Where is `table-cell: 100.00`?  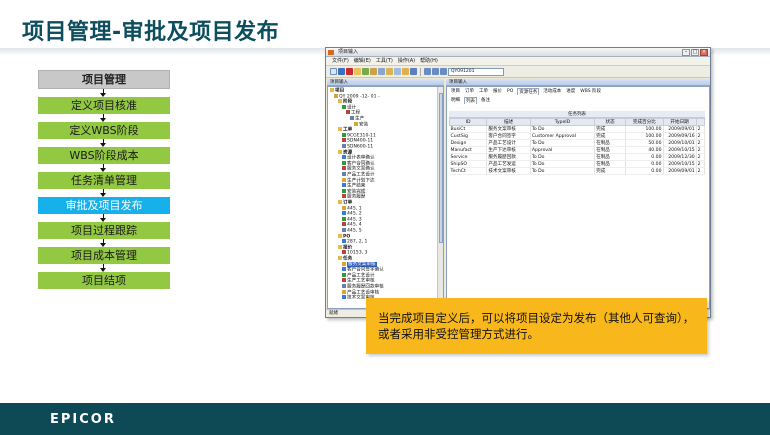
table-cell: 100.00 is located at coordinates (644, 136).